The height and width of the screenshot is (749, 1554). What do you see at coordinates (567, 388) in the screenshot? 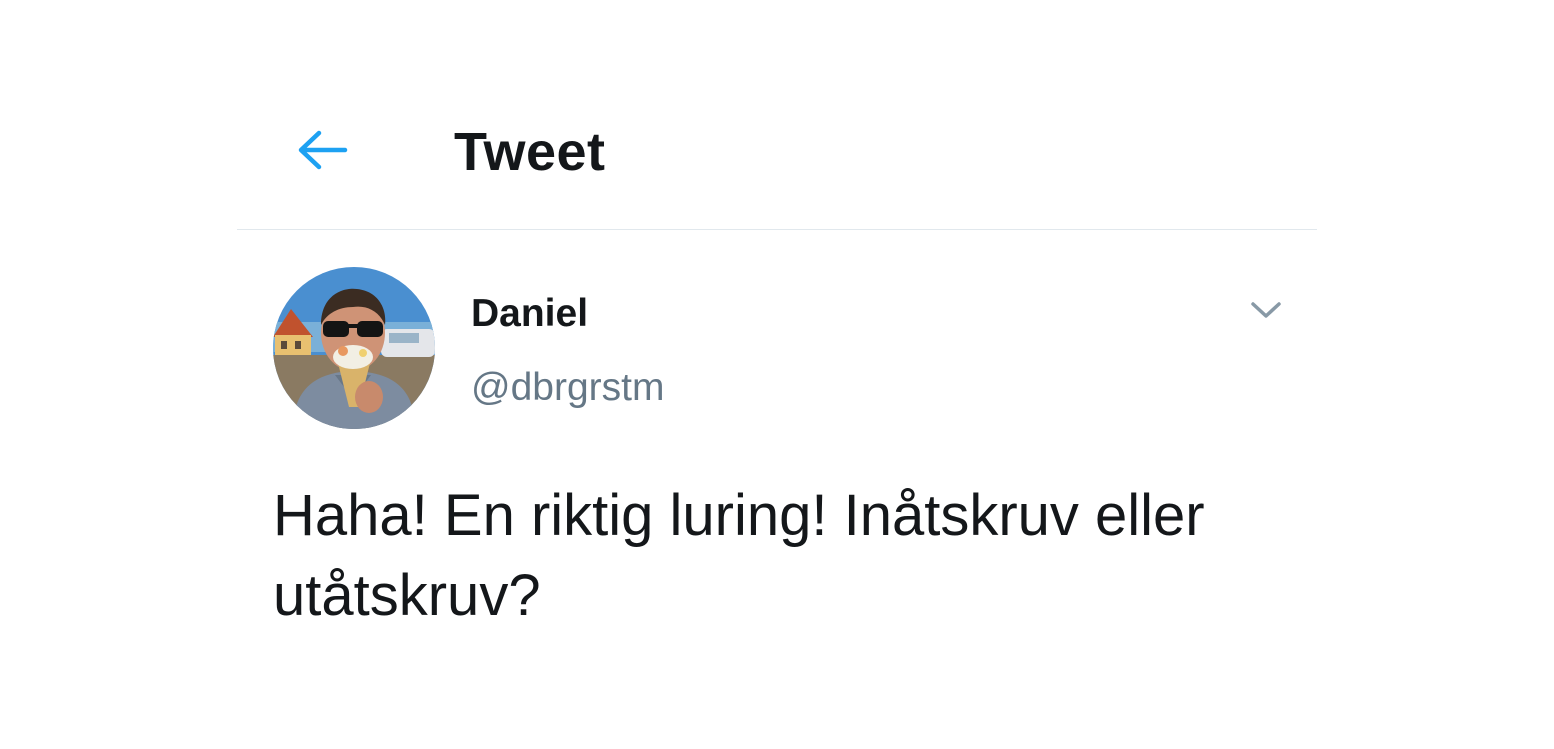
I see `author-handle: @dbrgrstm` at bounding box center [567, 388].